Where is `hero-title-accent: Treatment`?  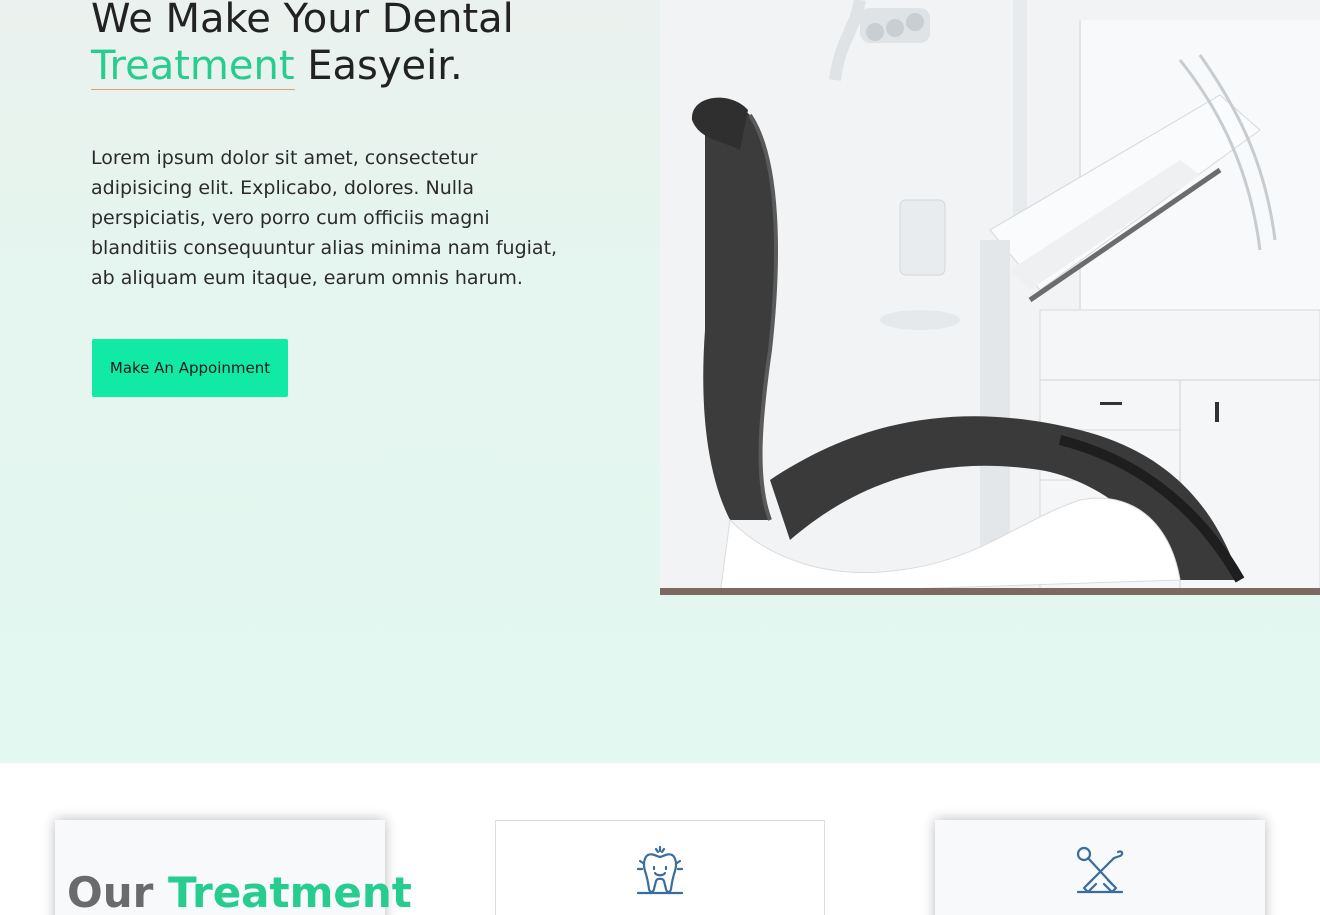 hero-title-accent: Treatment is located at coordinates (193, 66).